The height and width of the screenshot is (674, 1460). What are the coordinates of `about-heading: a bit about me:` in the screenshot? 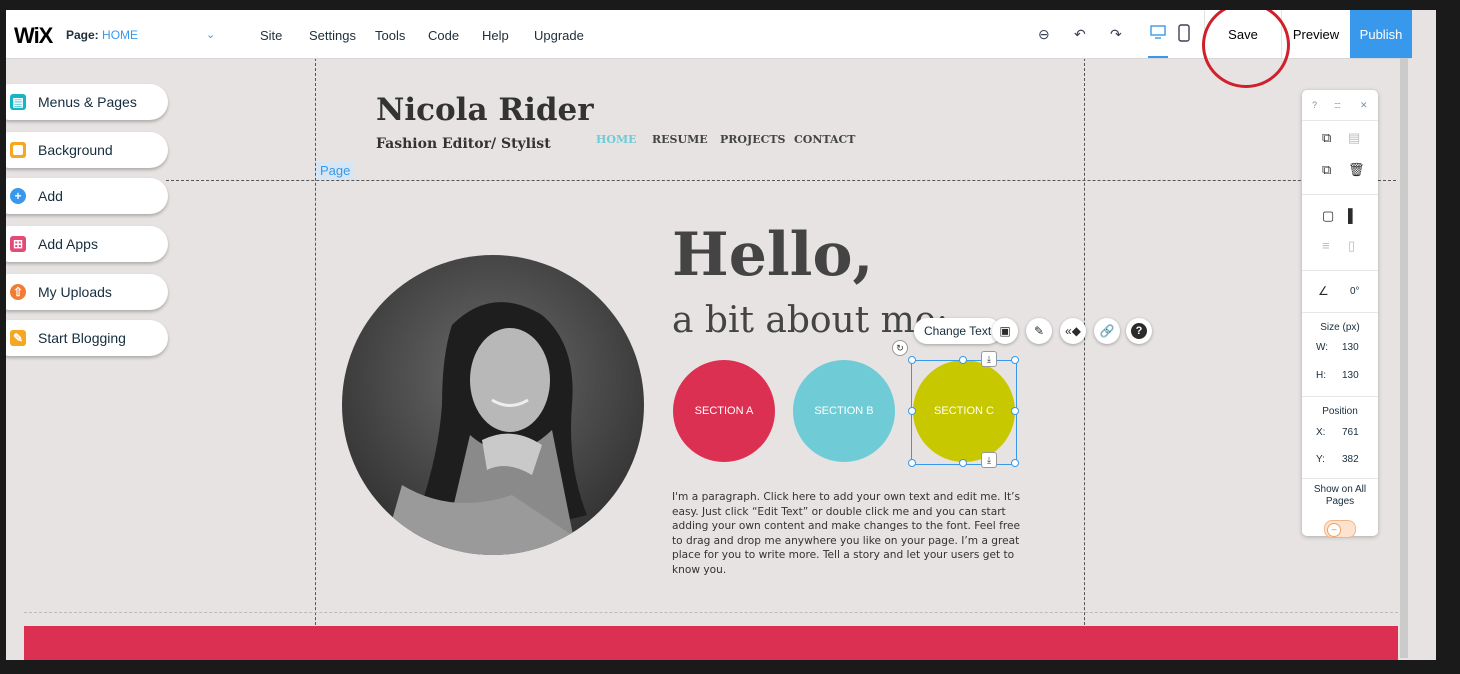 It's located at (810, 320).